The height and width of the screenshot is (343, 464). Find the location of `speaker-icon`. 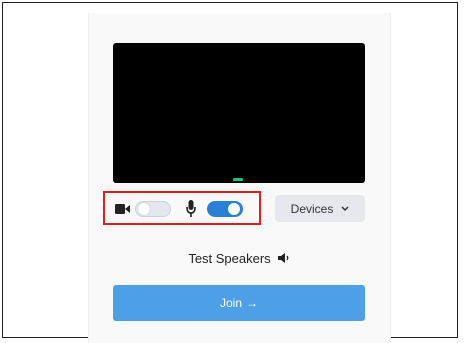

speaker-icon is located at coordinates (283, 258).